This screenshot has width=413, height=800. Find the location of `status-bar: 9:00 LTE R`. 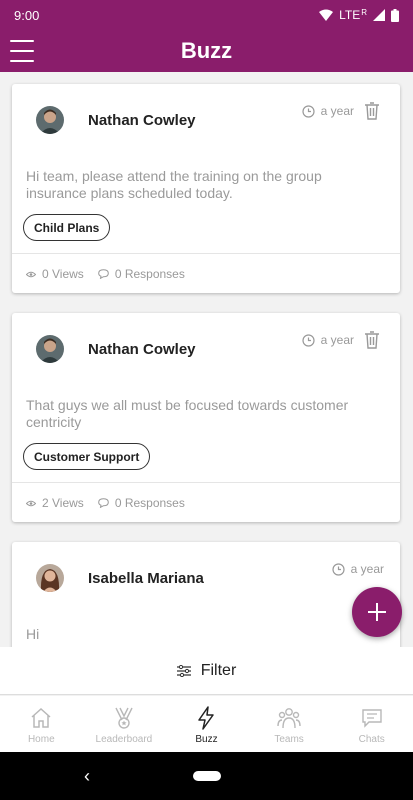

status-bar: 9:00 LTE R is located at coordinates (206, 15).